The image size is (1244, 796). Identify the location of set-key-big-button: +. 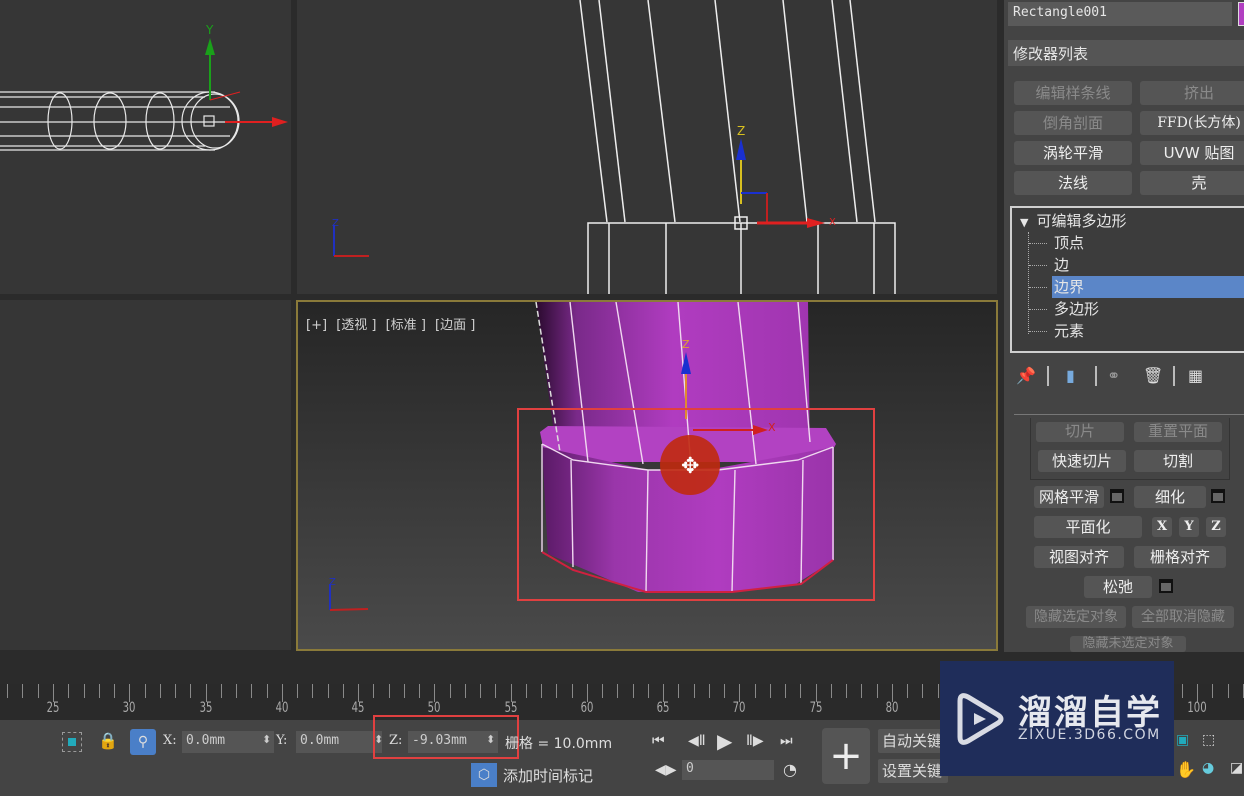
(846, 756).